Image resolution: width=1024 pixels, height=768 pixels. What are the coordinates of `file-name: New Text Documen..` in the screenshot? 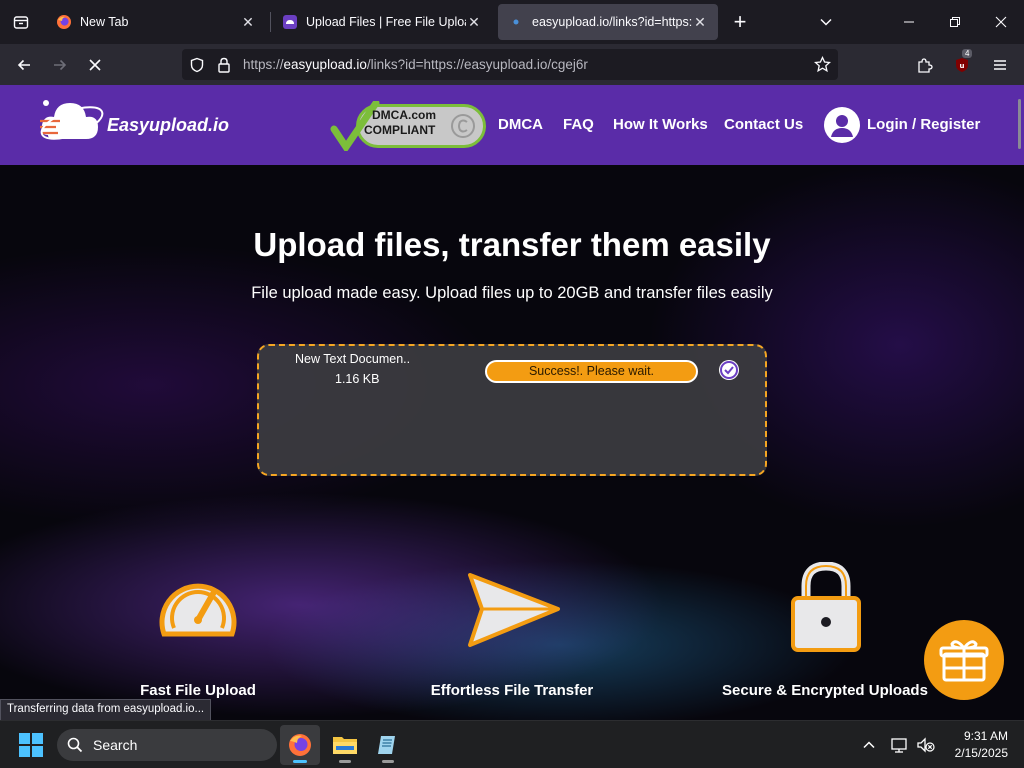 It's located at (353, 359).